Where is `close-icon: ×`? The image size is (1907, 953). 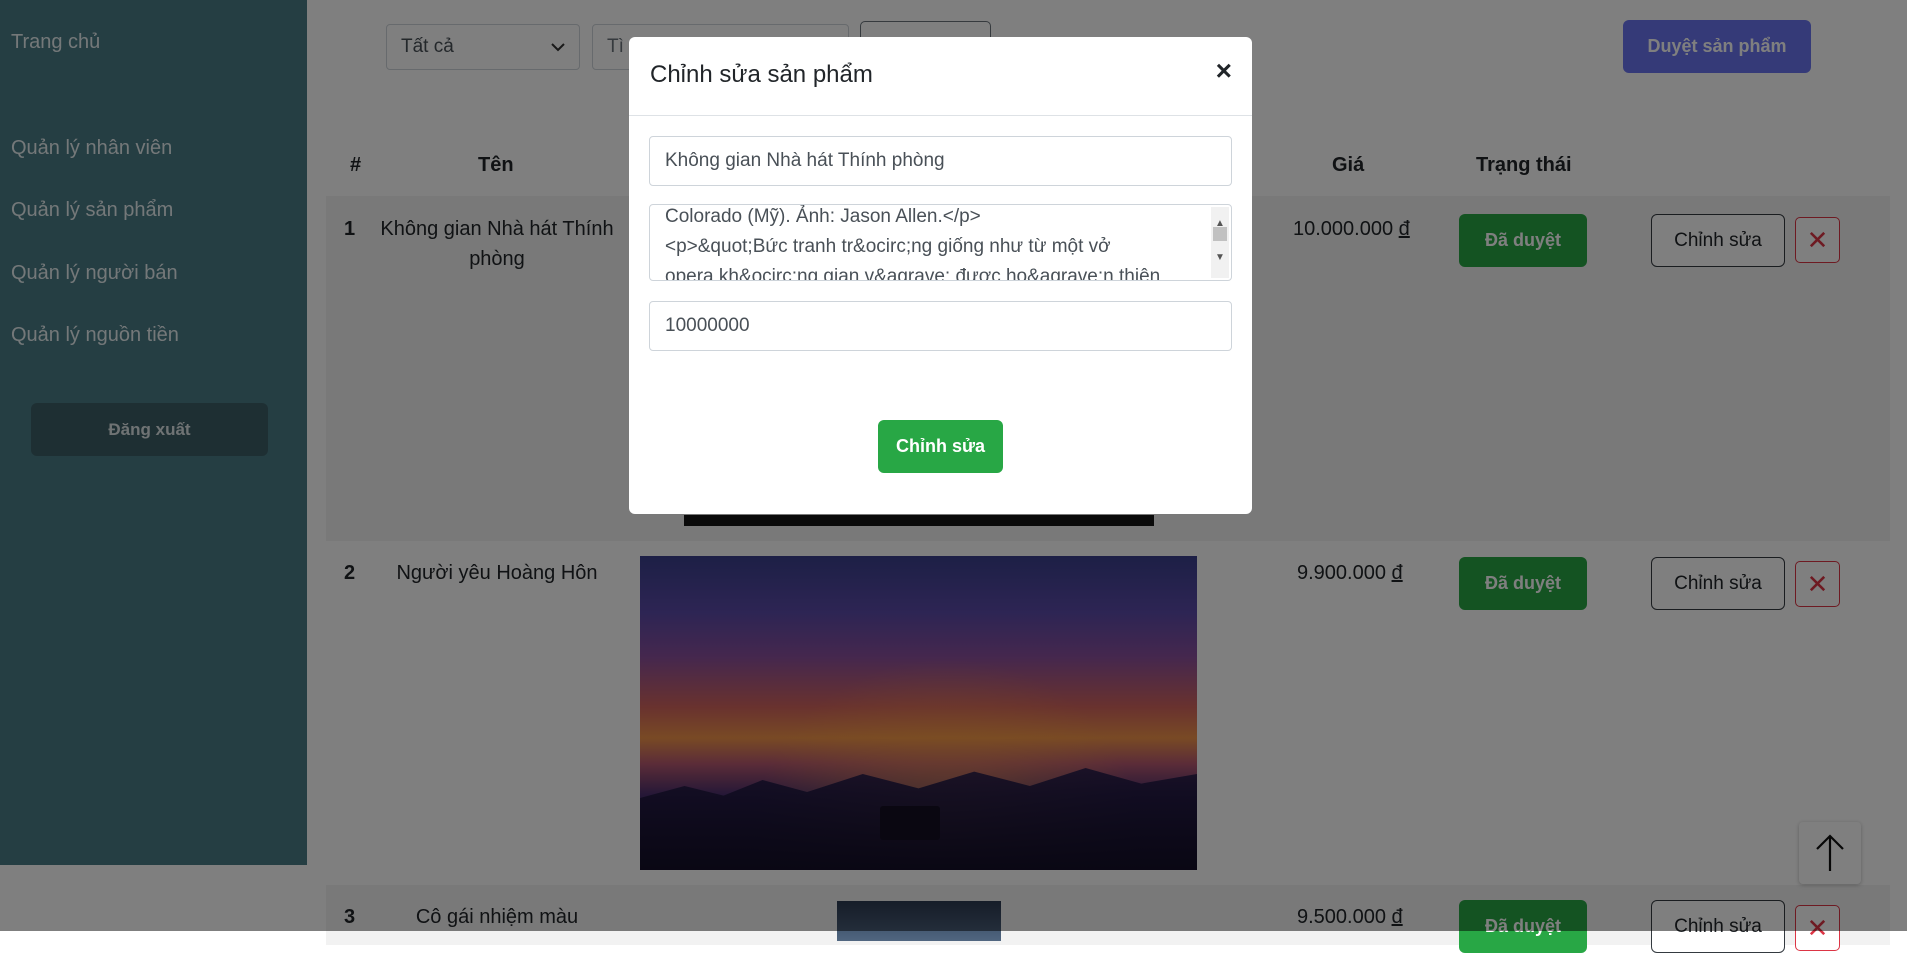 close-icon: × is located at coordinates (1224, 71).